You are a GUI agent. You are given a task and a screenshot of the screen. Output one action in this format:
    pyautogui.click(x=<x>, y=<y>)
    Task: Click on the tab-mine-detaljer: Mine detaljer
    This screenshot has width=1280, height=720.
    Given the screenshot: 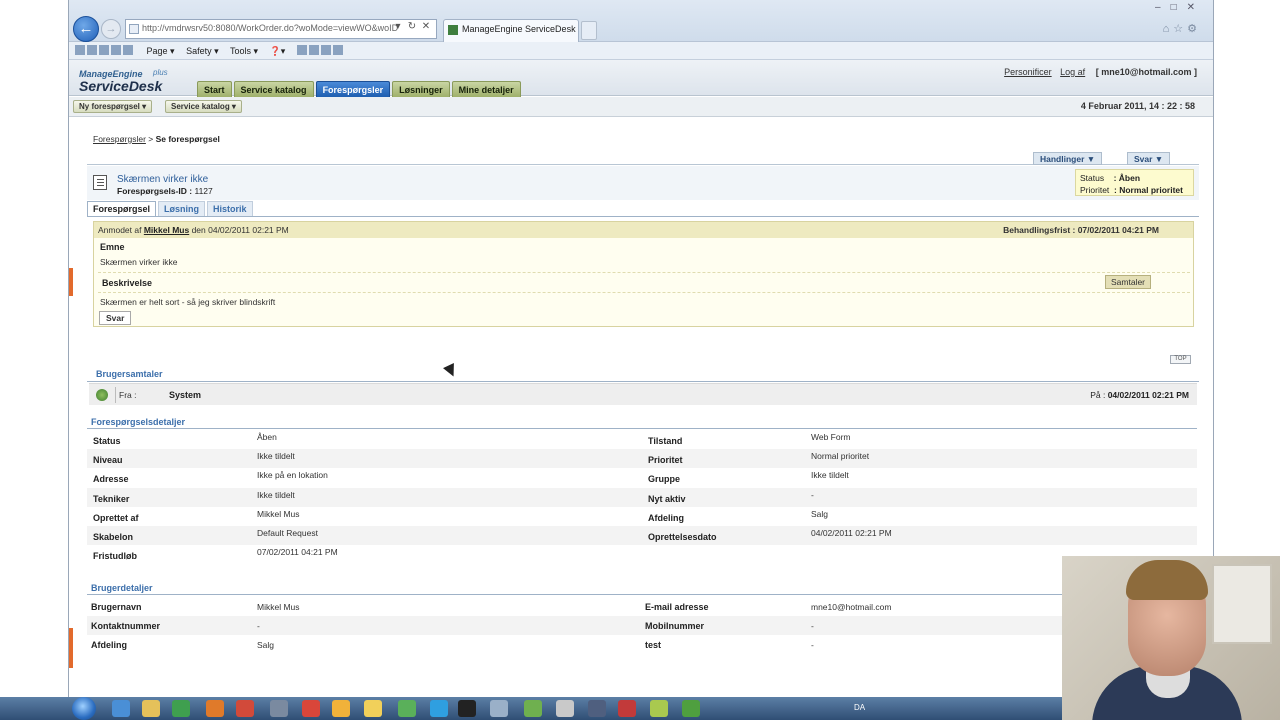 What is the action you would take?
    pyautogui.click(x=486, y=89)
    